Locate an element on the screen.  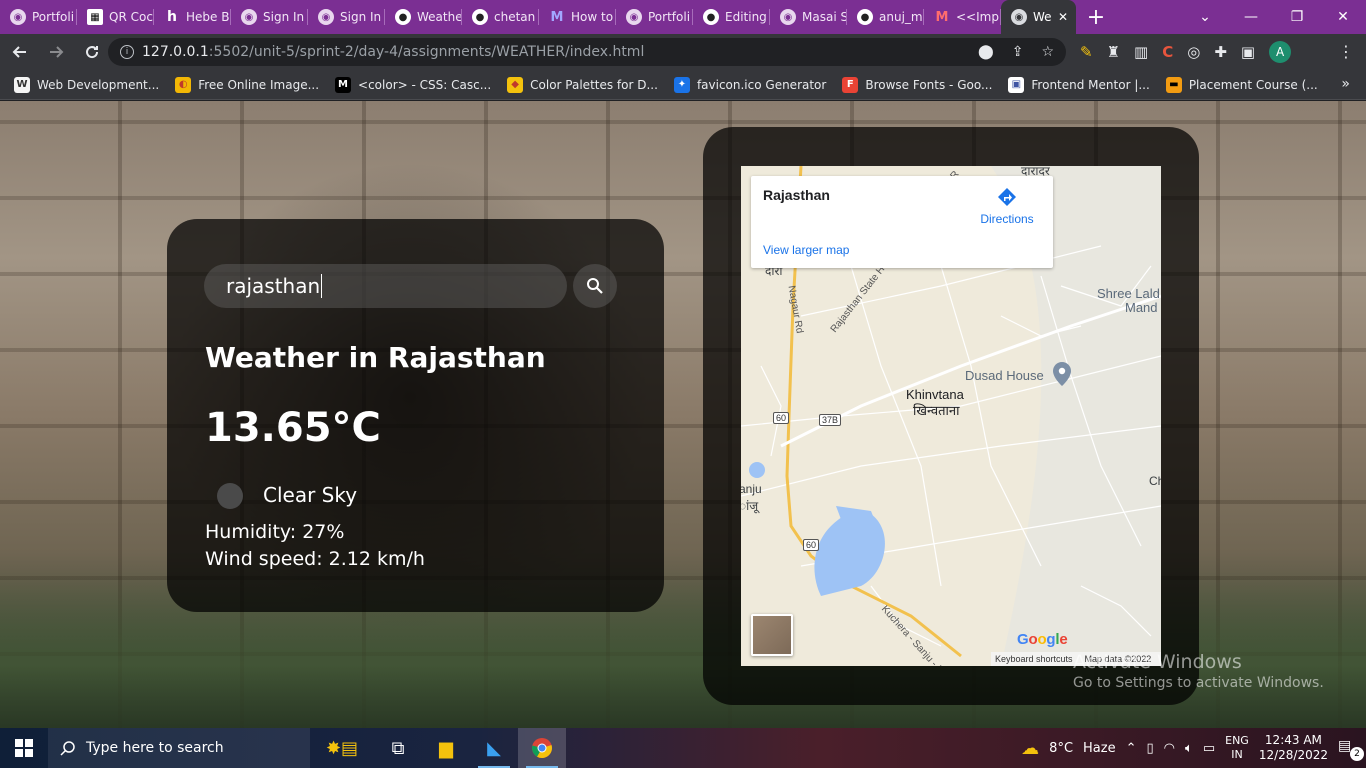
show-hidden-icons-icon: ⌃ is located at coordinates (1131, 748).